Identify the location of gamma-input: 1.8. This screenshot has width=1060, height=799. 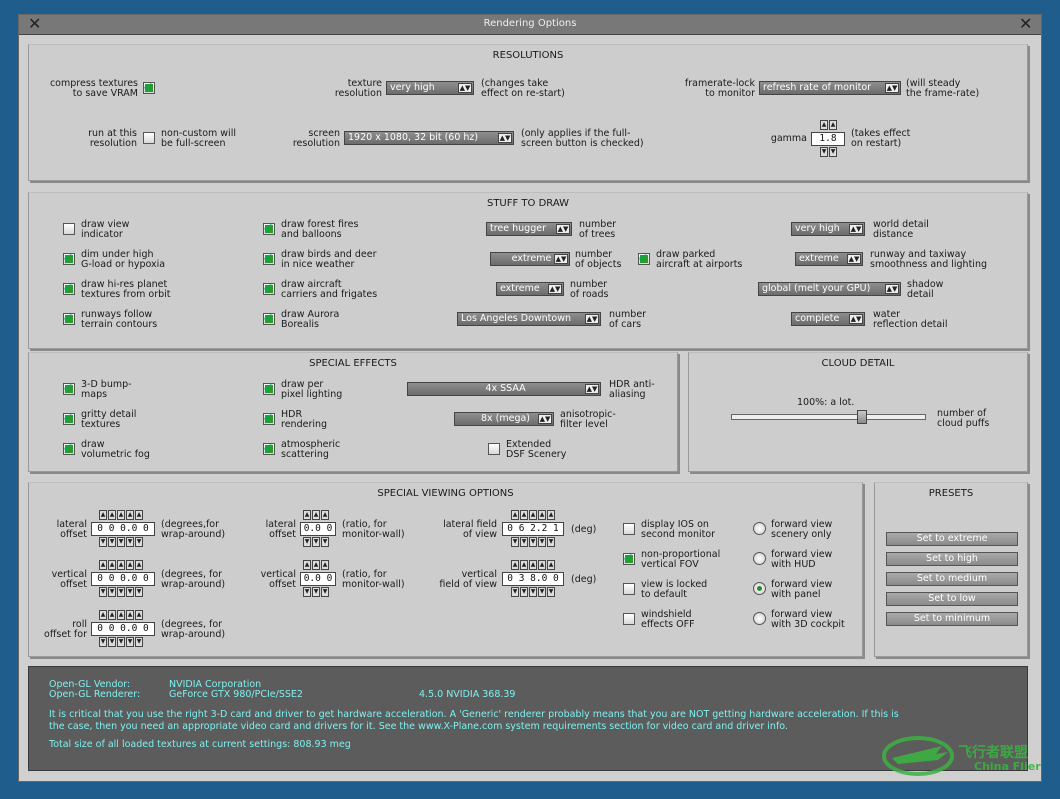
(828, 139).